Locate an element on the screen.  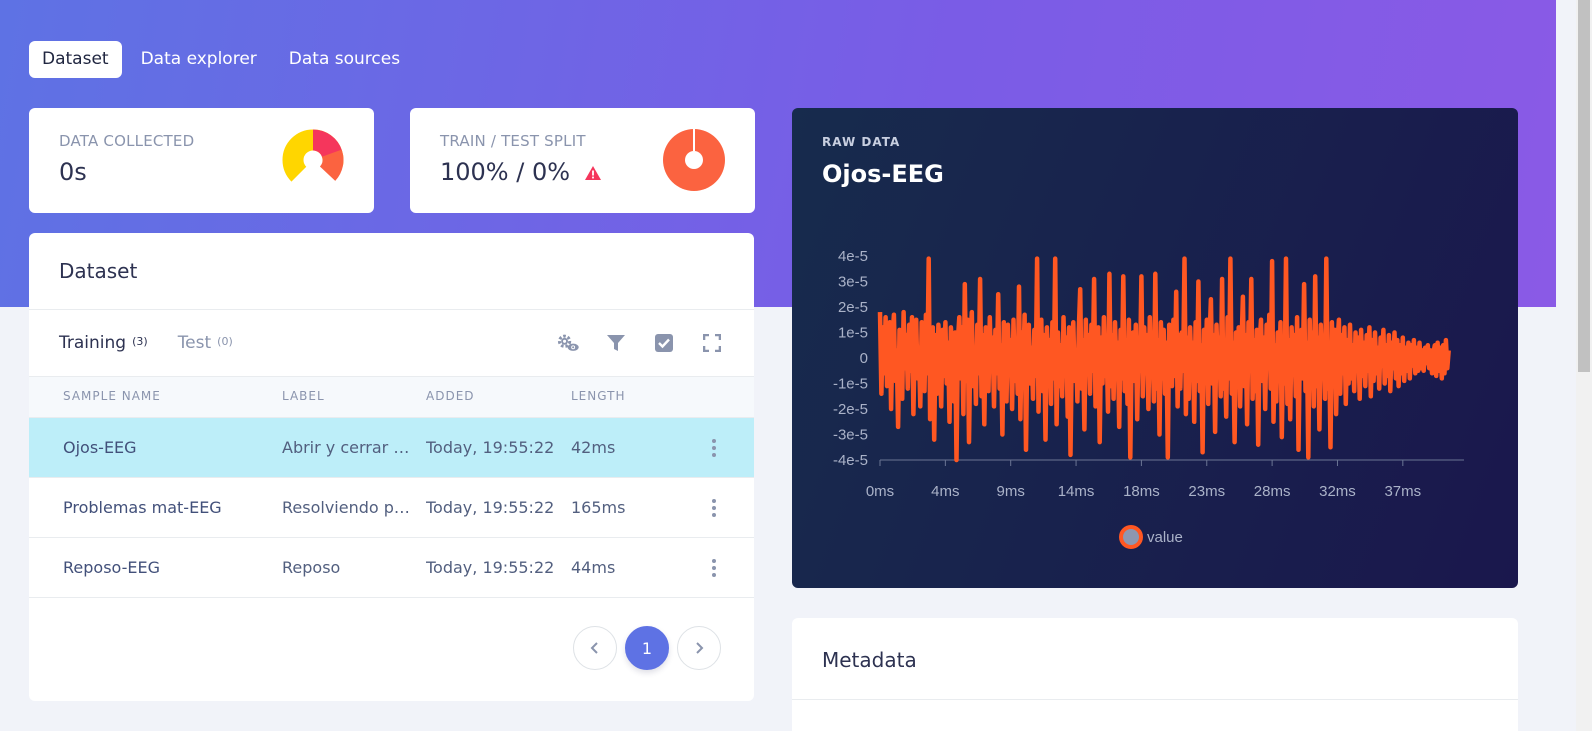
sample-length: 42ms is located at coordinates (593, 447).